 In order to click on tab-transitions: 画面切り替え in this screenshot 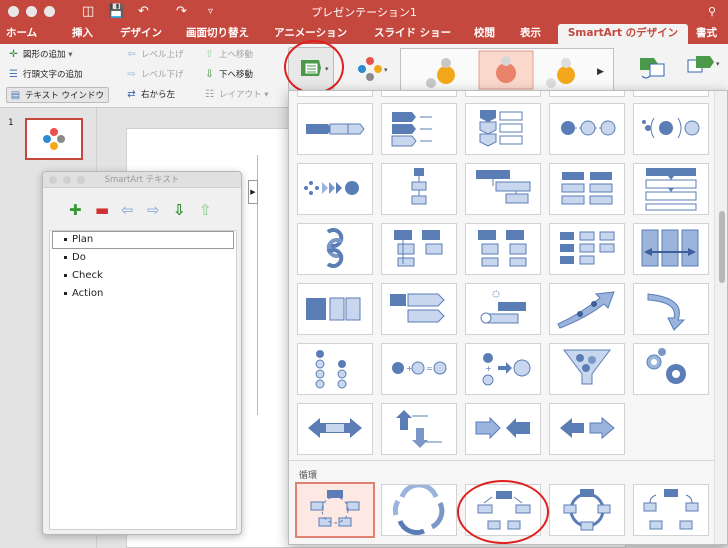, I will do `click(217, 34)`.